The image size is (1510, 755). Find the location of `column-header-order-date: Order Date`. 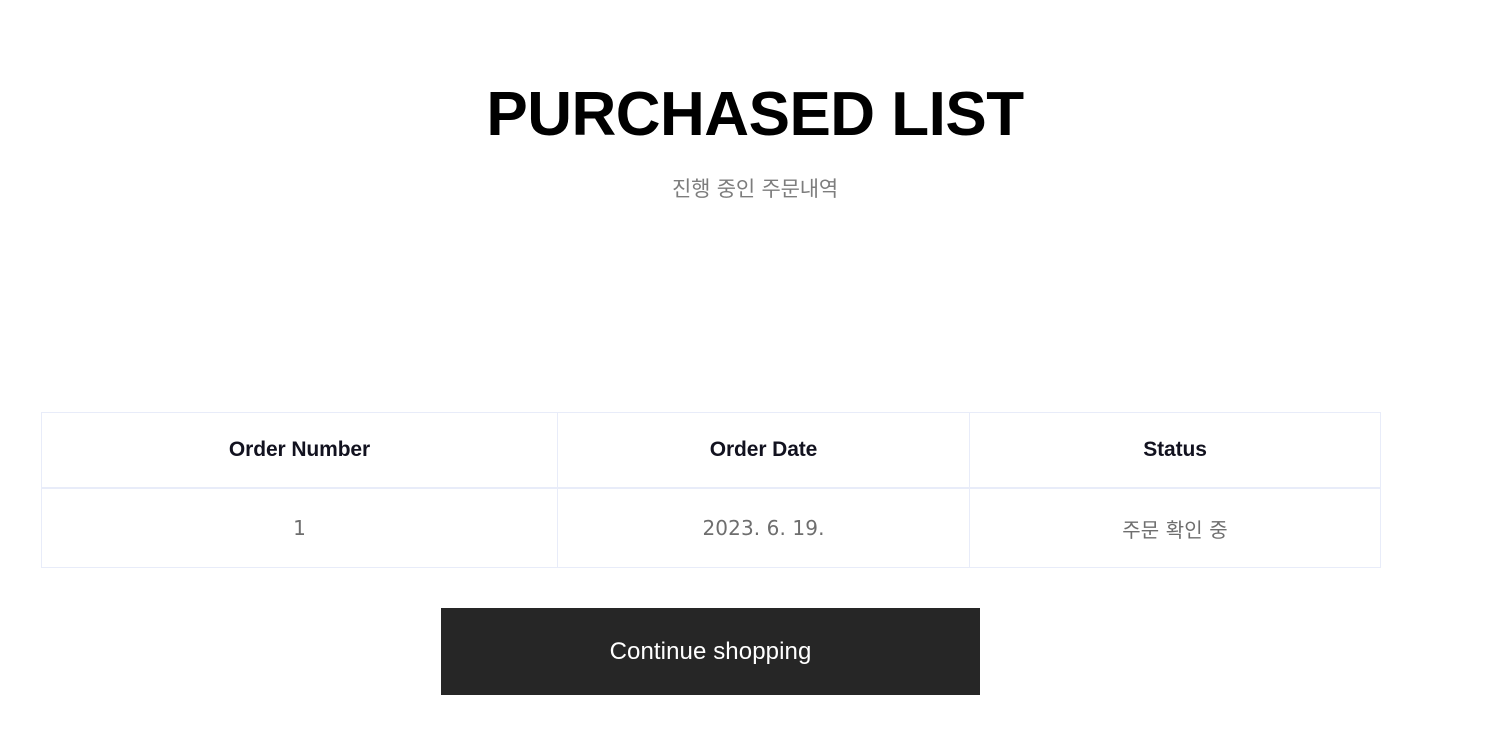

column-header-order-date: Order Date is located at coordinates (763, 450).